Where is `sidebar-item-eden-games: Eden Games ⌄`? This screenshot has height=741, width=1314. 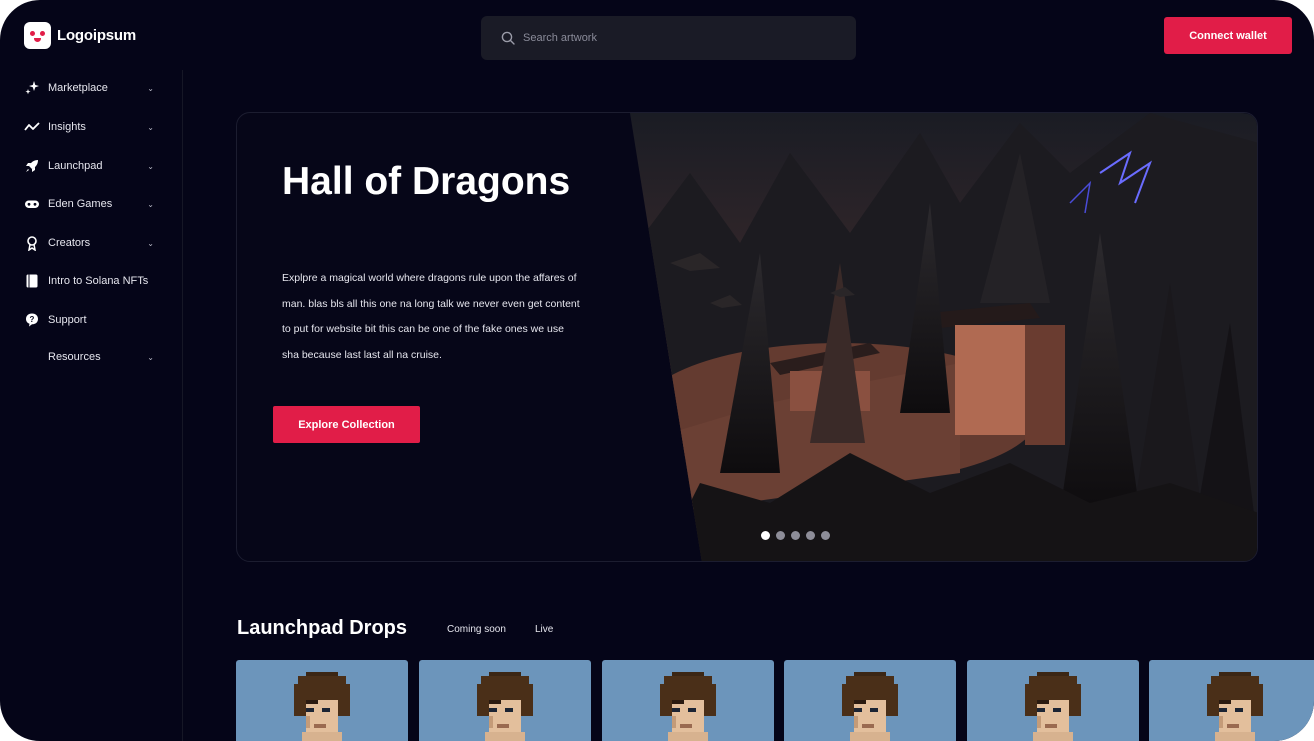
sidebar-item-eden-games: Eden Games ⌄ is located at coordinates (89, 204).